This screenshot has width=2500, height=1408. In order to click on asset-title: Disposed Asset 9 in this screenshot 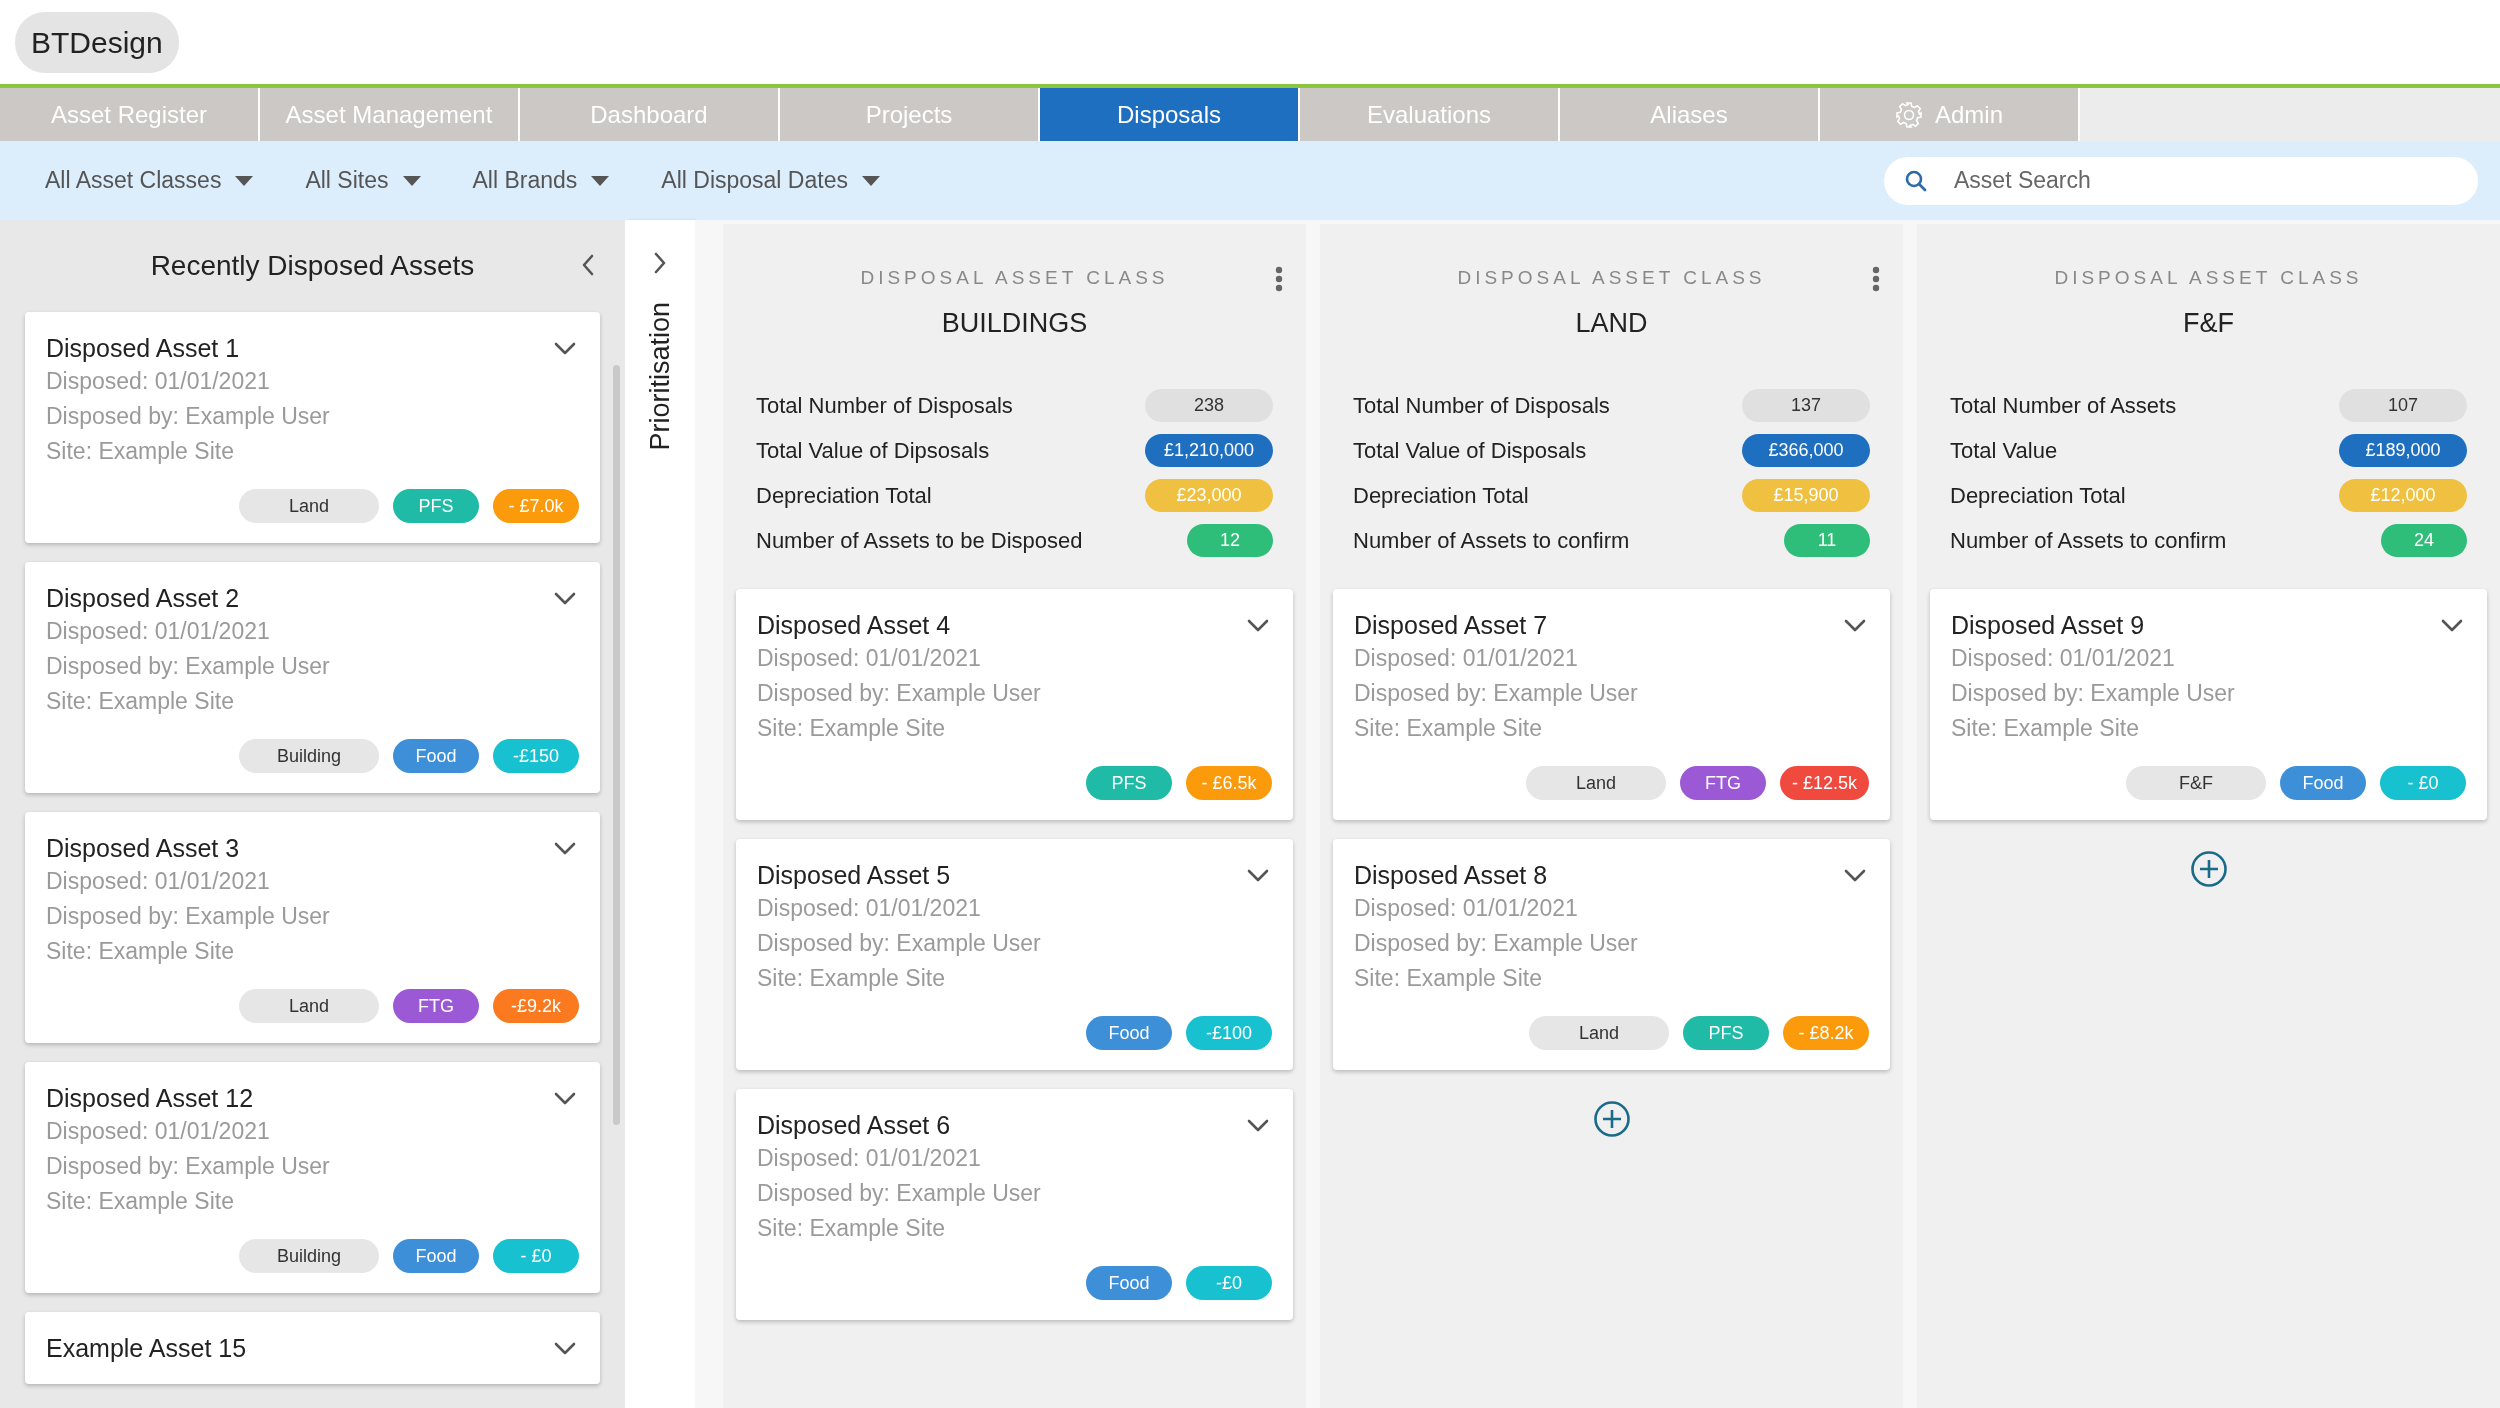, I will do `click(2048, 625)`.